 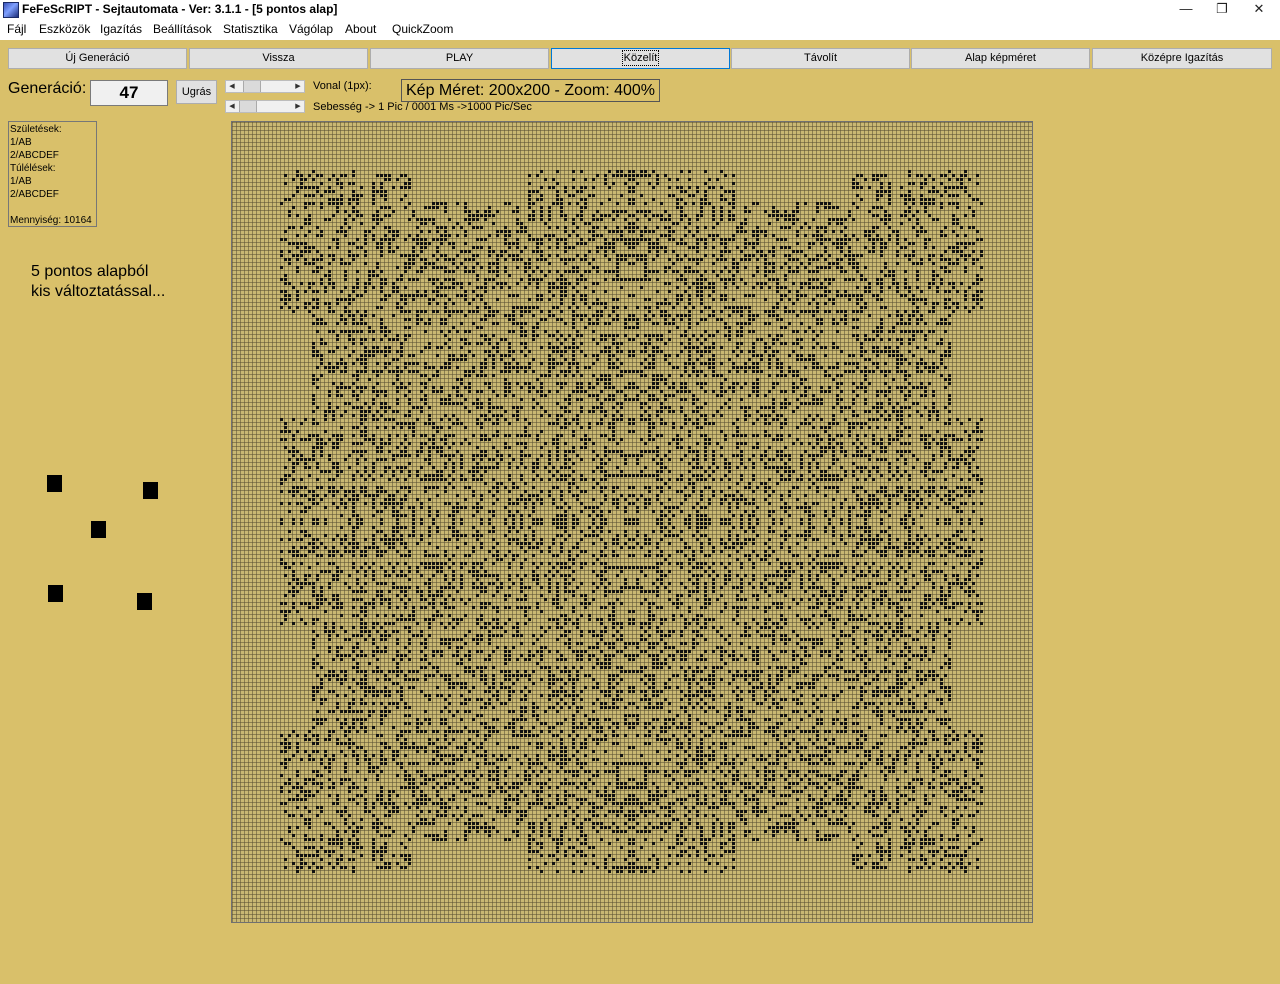 What do you see at coordinates (97, 58) in the screenshot?
I see `new-generation-button: Új Generáció` at bounding box center [97, 58].